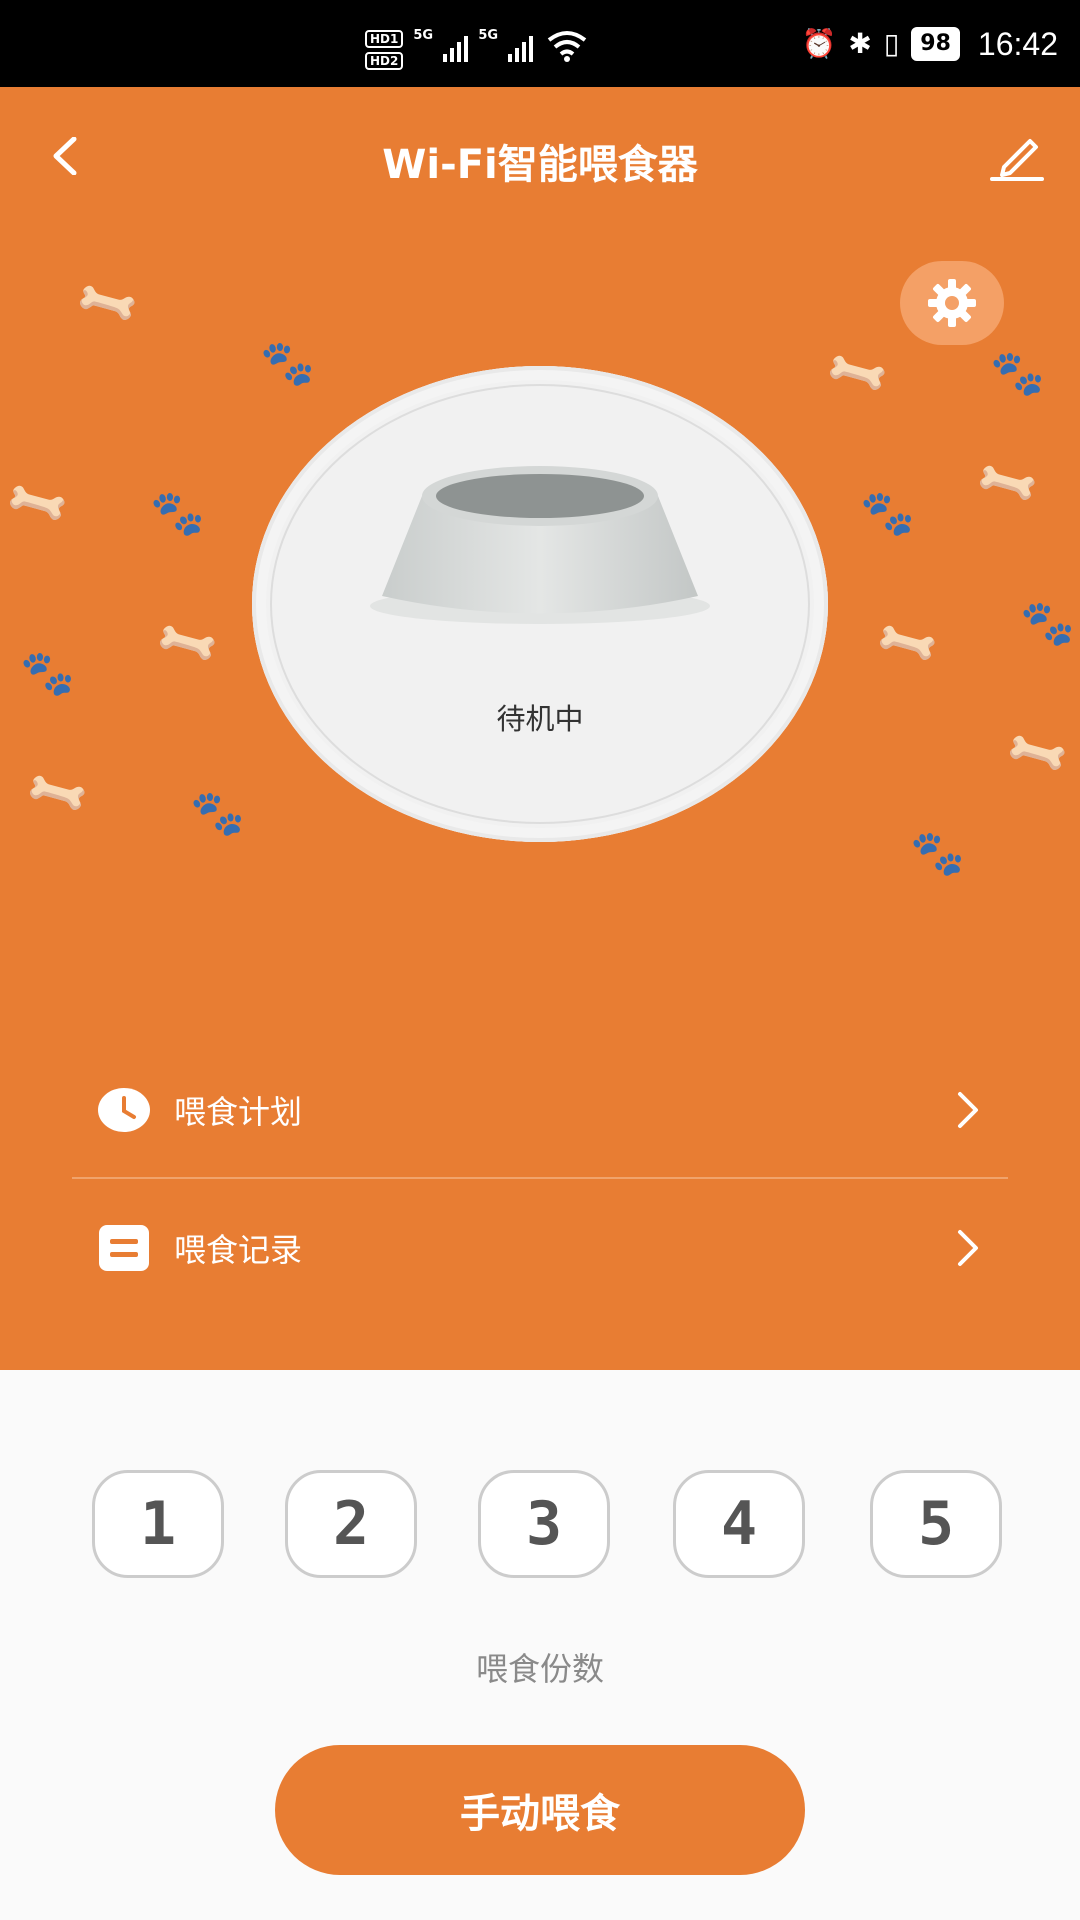  I want to click on portion-option: 4, so click(739, 1524).